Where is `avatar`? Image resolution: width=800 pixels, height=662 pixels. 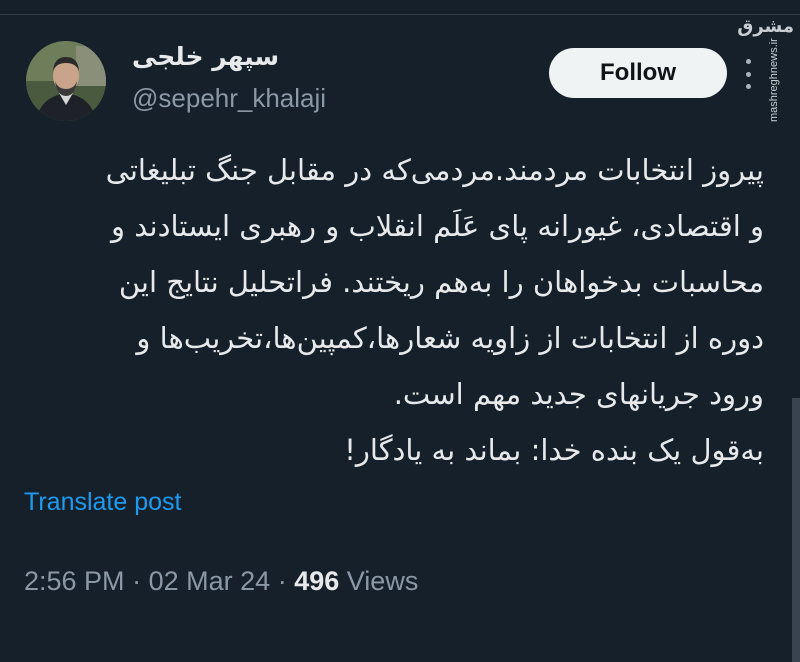
avatar is located at coordinates (66, 81).